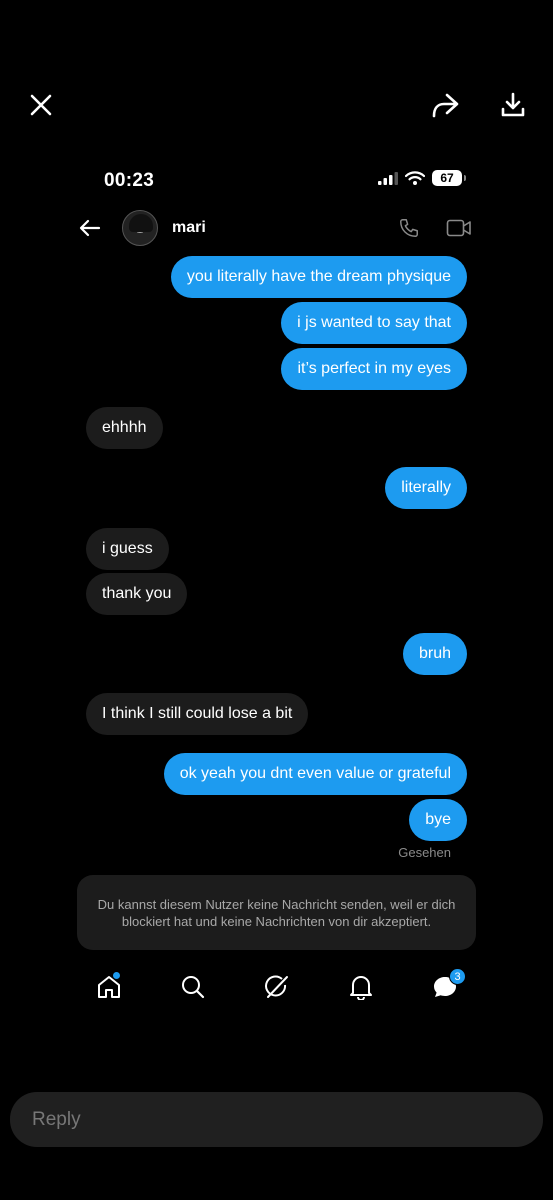 The image size is (553, 1200). What do you see at coordinates (415, 178) in the screenshot?
I see `wifi-icon` at bounding box center [415, 178].